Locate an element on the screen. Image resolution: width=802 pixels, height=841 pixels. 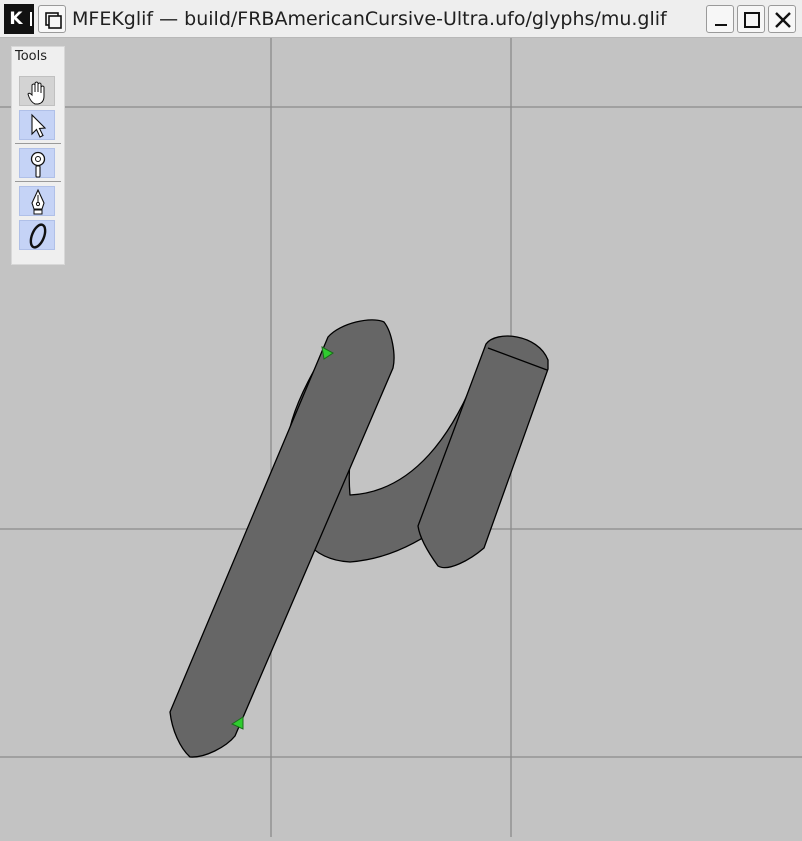
app-icon: K is located at coordinates (19, 19).